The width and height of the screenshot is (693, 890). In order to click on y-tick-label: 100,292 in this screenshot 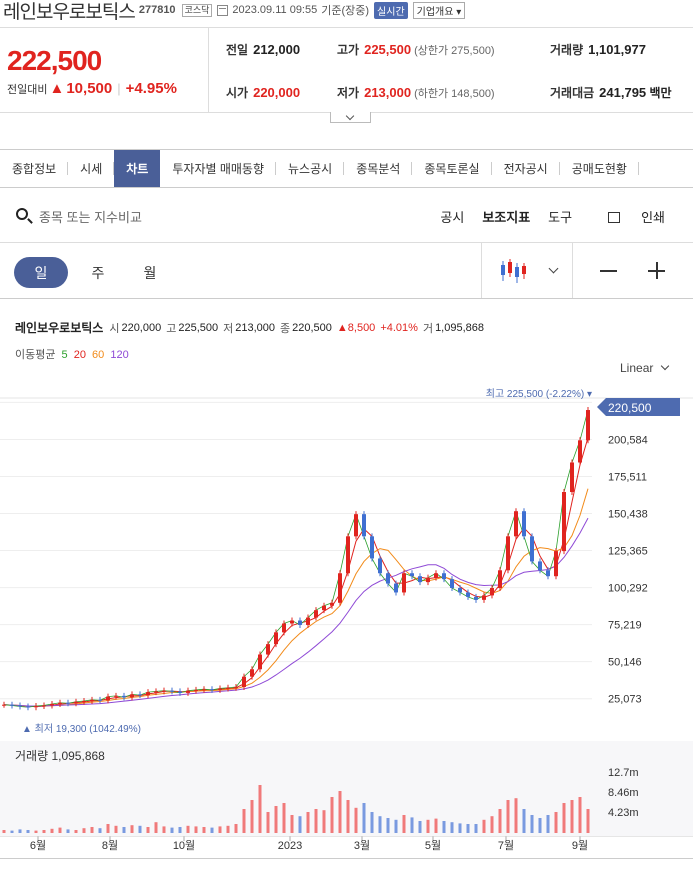, I will do `click(628, 589)`.